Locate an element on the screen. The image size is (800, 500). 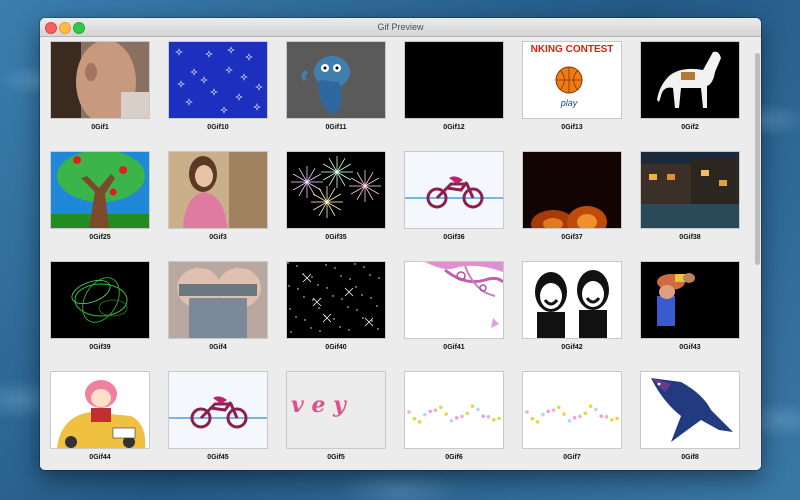
gif-thumbnail-fireworks is located at coordinates (336, 190).